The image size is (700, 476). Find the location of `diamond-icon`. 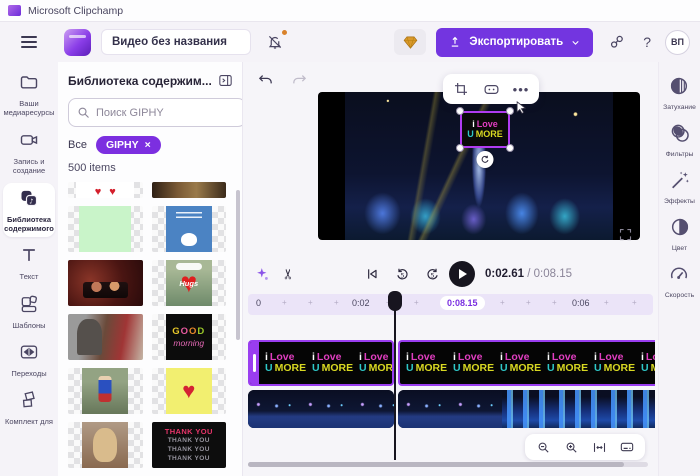

diamond-icon is located at coordinates (410, 42).